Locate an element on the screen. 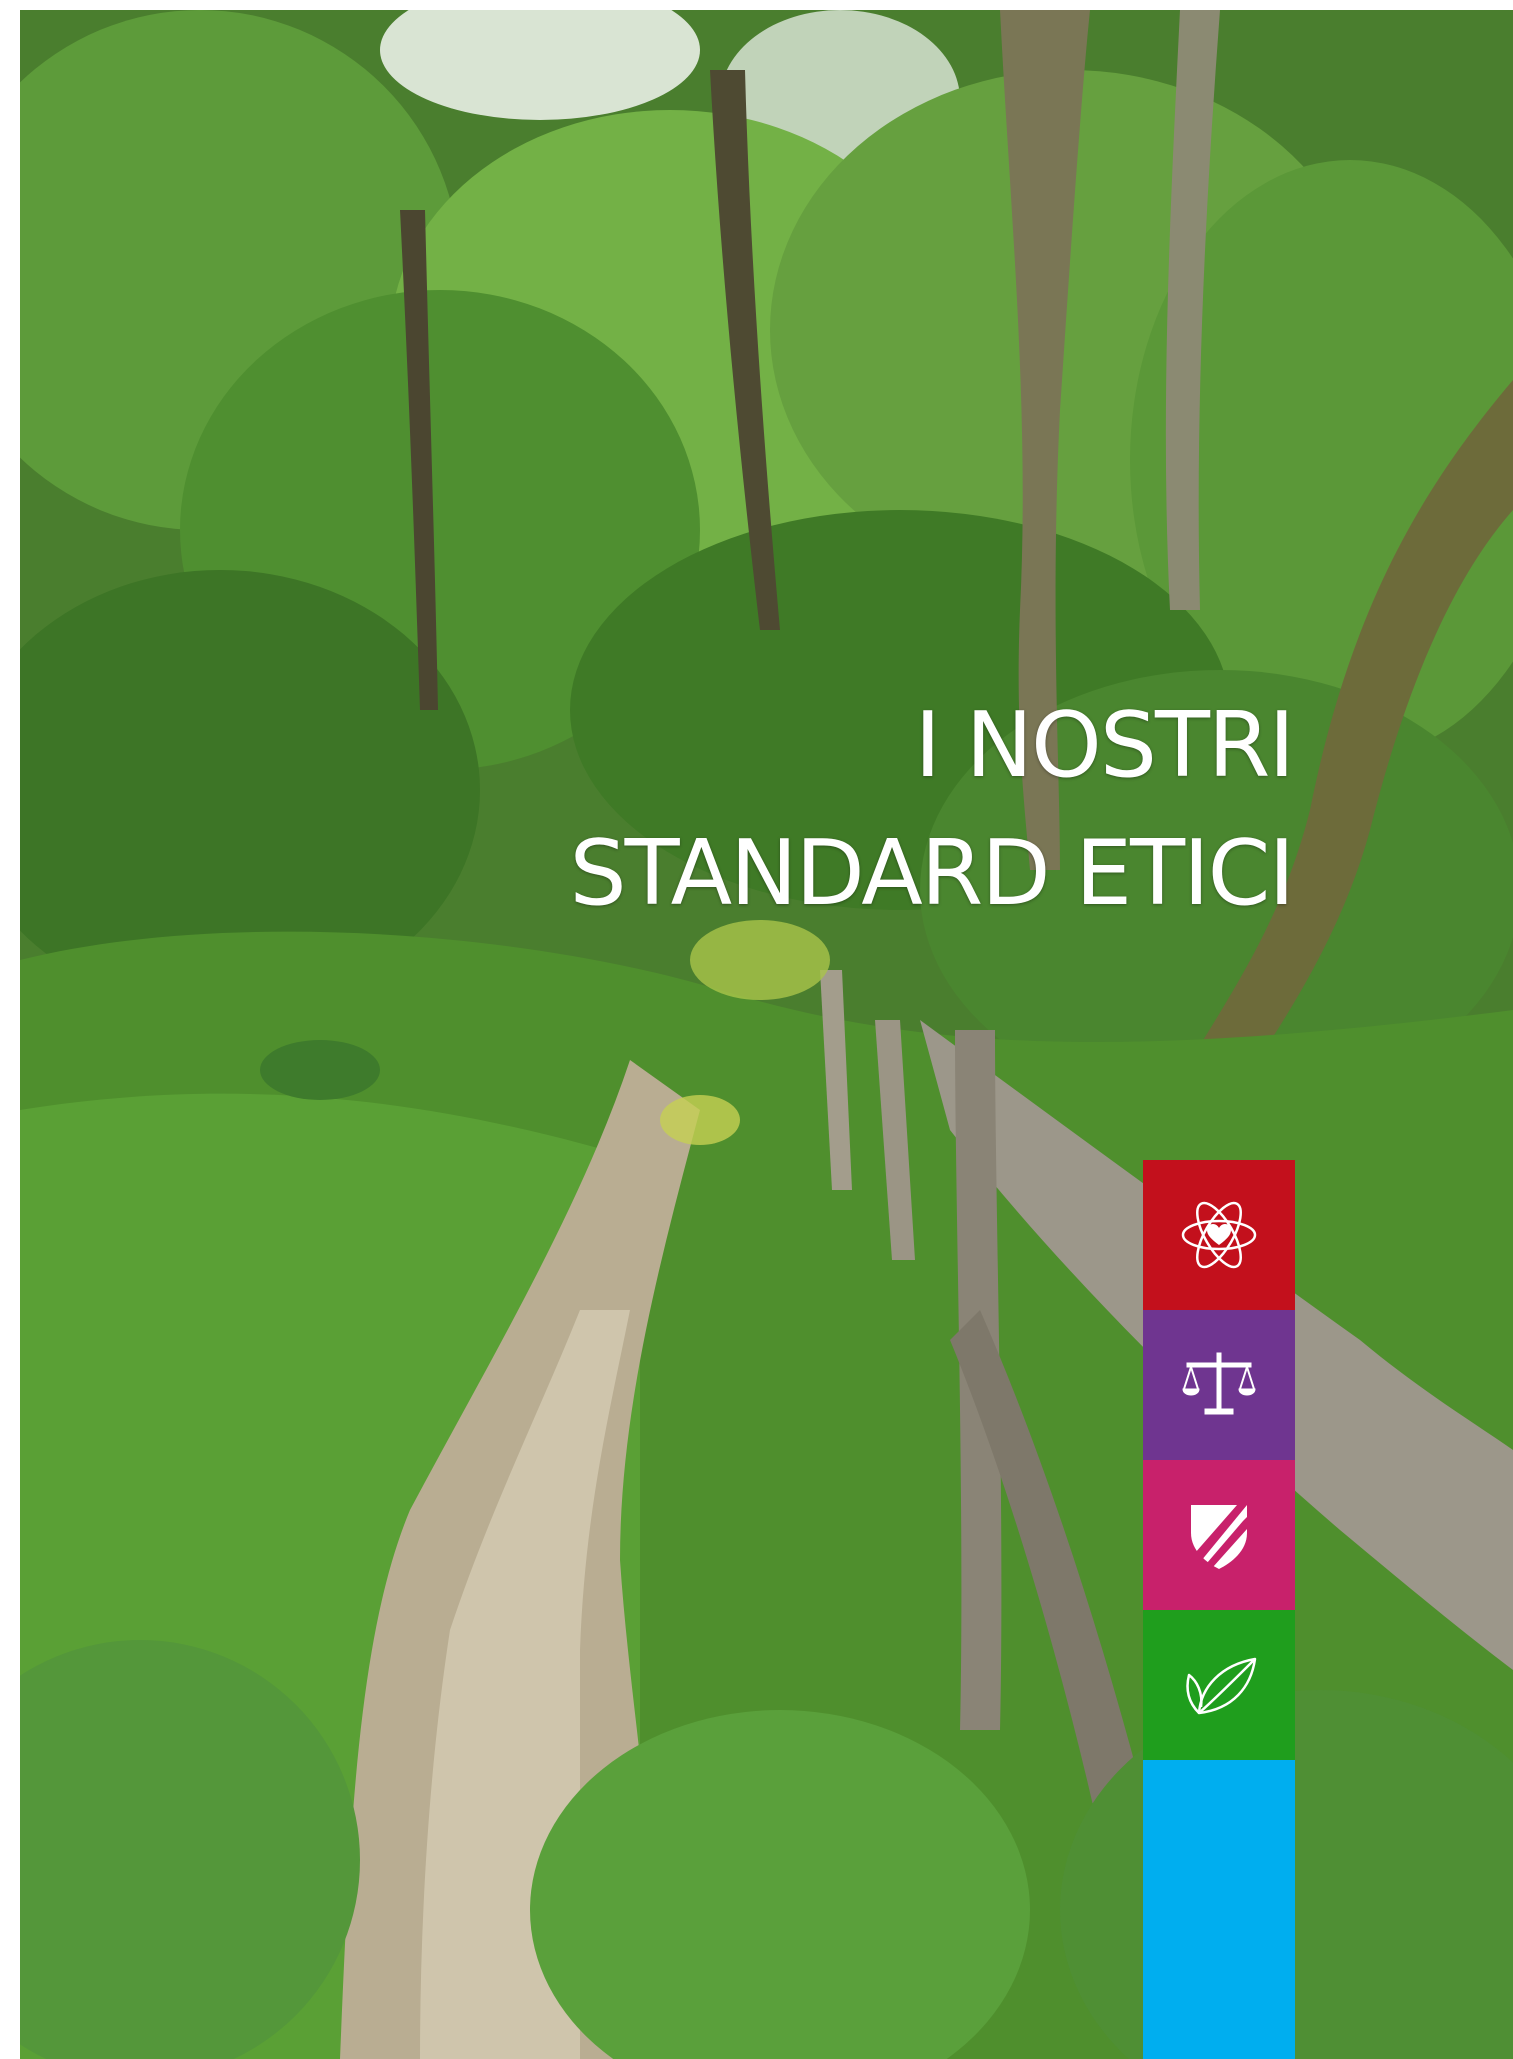 Image resolution: width=1513 pixels, height=2059 pixels. value-tiles is located at coordinates (1219, 1609).